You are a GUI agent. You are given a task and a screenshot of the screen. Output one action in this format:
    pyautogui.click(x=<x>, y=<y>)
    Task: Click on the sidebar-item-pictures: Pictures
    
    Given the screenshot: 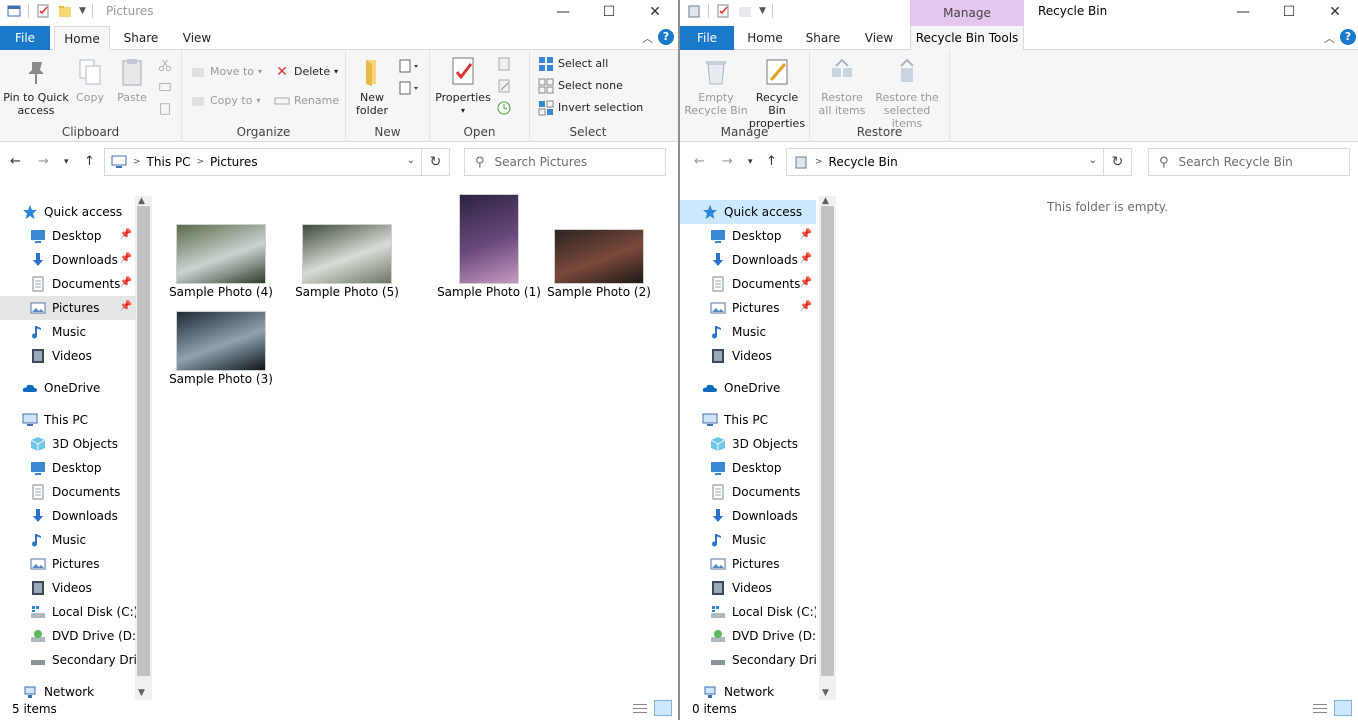 What is the action you would take?
    pyautogui.click(x=748, y=564)
    